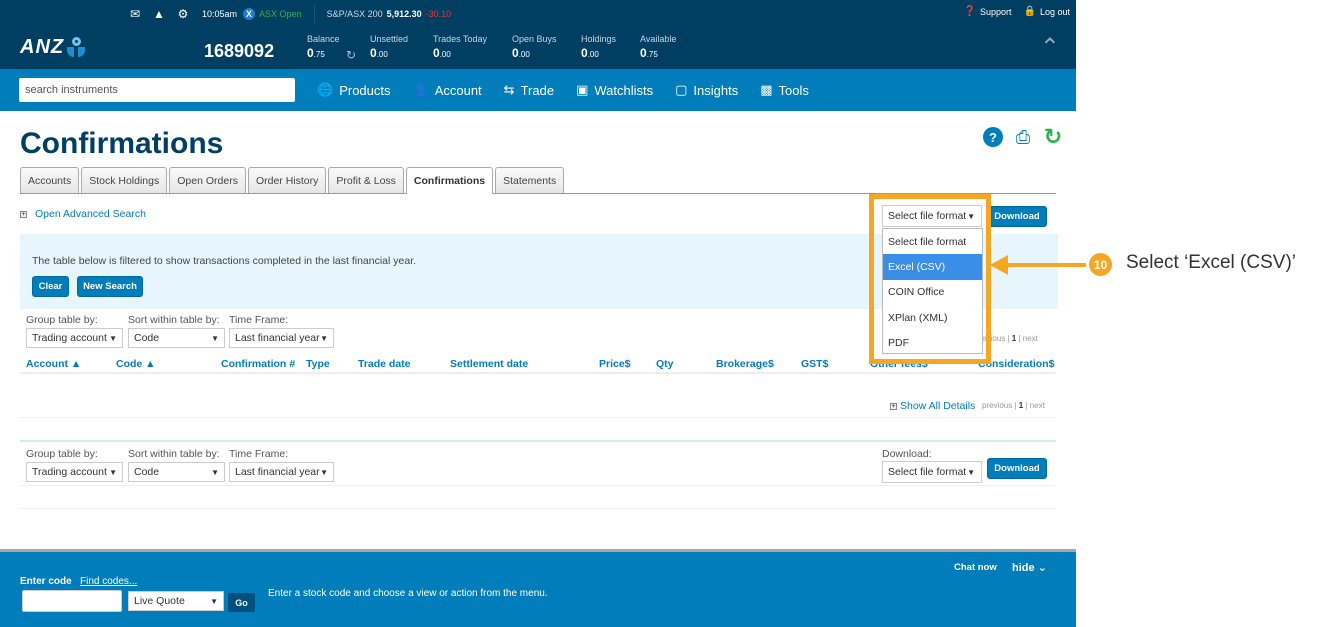 Image resolution: width=1334 pixels, height=627 pixels. I want to click on question-circle-icon: ❓, so click(969, 11).